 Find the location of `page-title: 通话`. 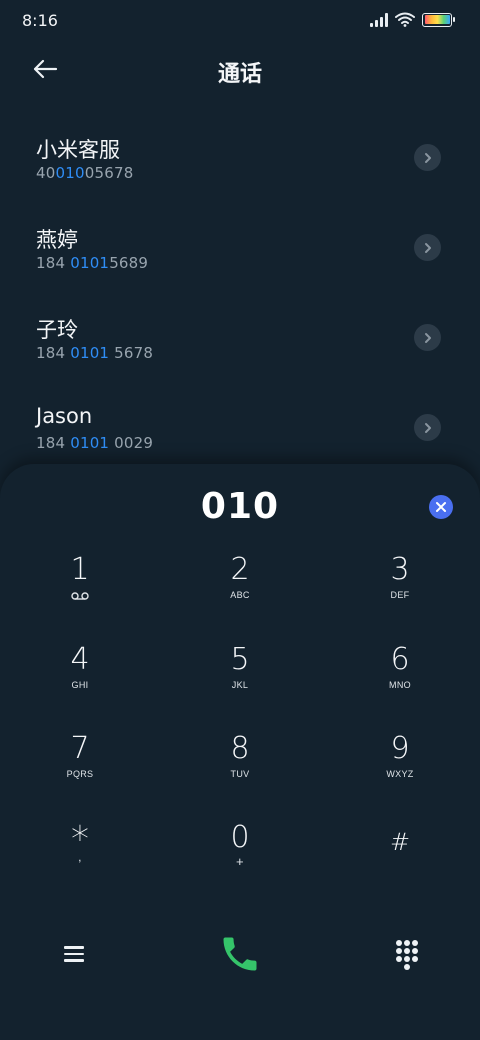

page-title: 通话 is located at coordinates (239, 74).